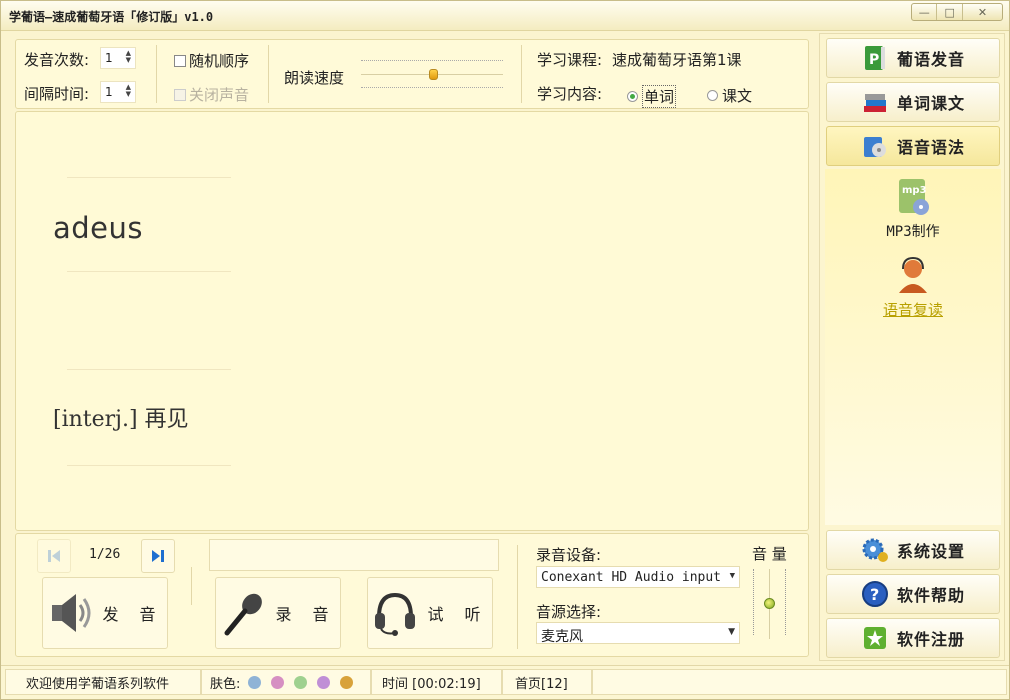  What do you see at coordinates (301, 682) in the screenshot?
I see `skin-swatch-green` at bounding box center [301, 682].